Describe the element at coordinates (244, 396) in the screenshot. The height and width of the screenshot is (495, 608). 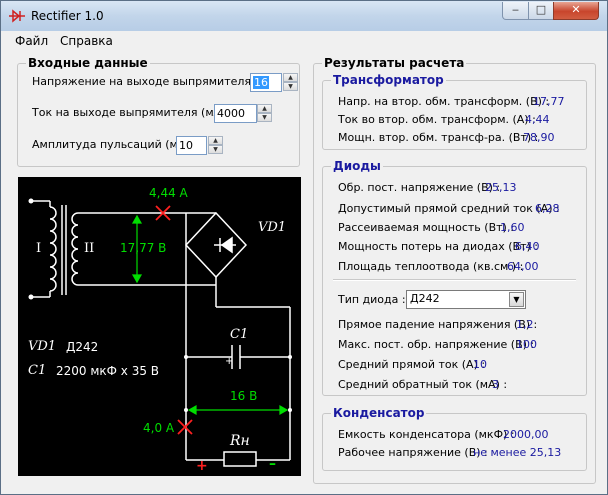
I see `output-voltage-label: 16 В` at that location.